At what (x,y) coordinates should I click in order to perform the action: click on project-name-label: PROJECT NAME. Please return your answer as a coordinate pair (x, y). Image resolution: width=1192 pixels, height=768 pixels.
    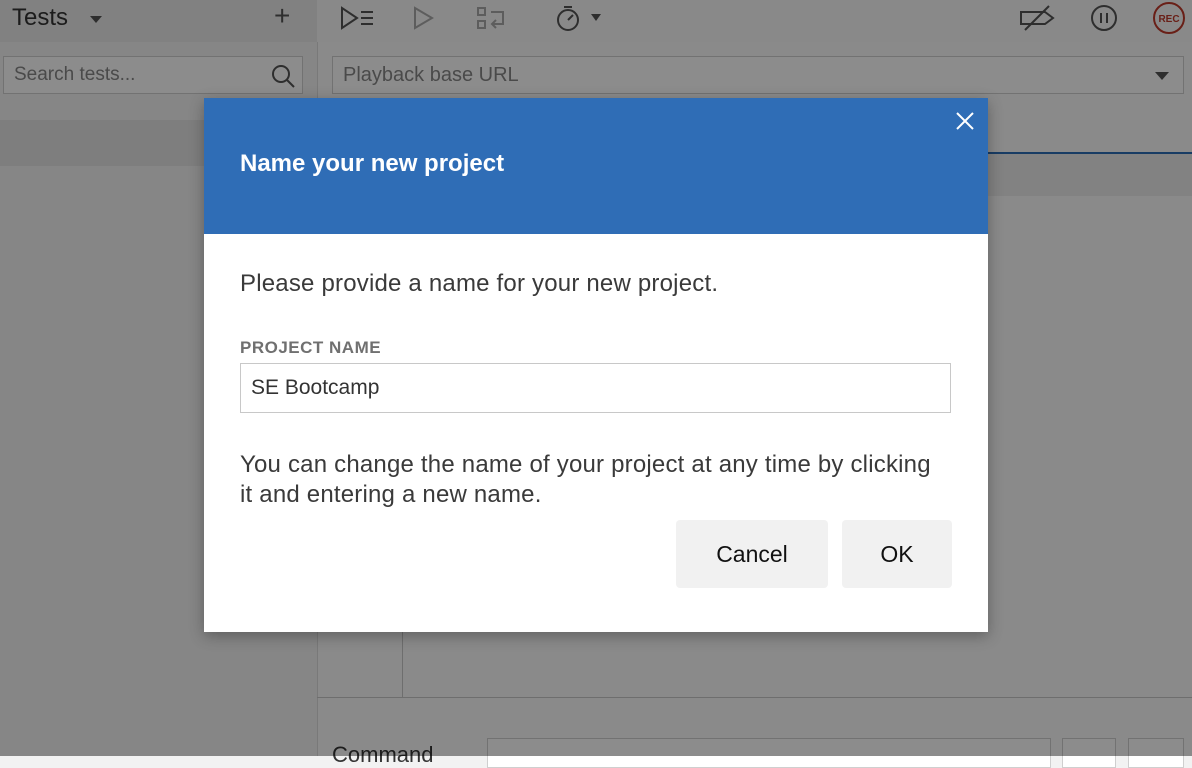
    Looking at the image, I should click on (311, 347).